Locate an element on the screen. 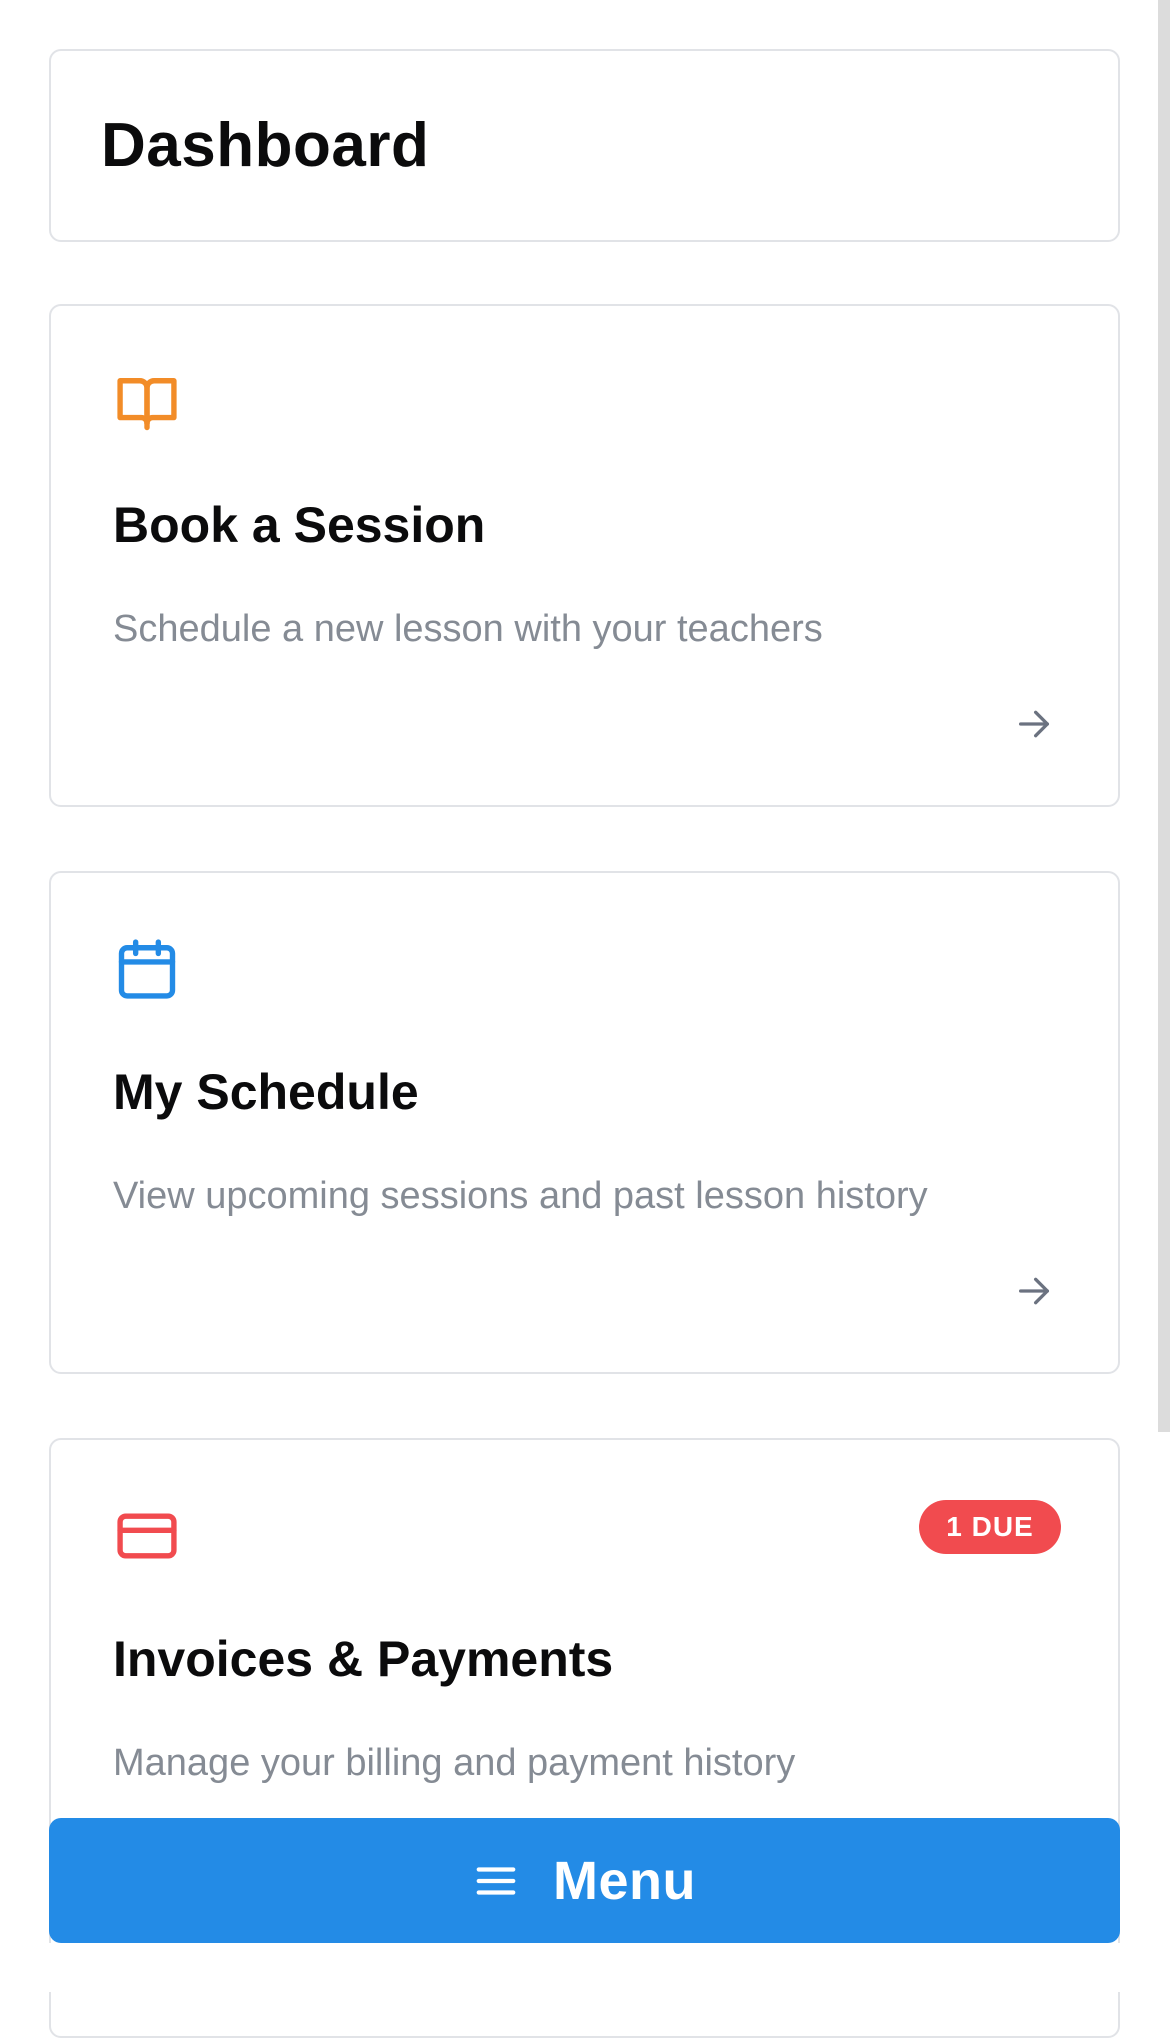 This screenshot has height=2038, width=1170. card-title: My Schedule is located at coordinates (266, 1092).